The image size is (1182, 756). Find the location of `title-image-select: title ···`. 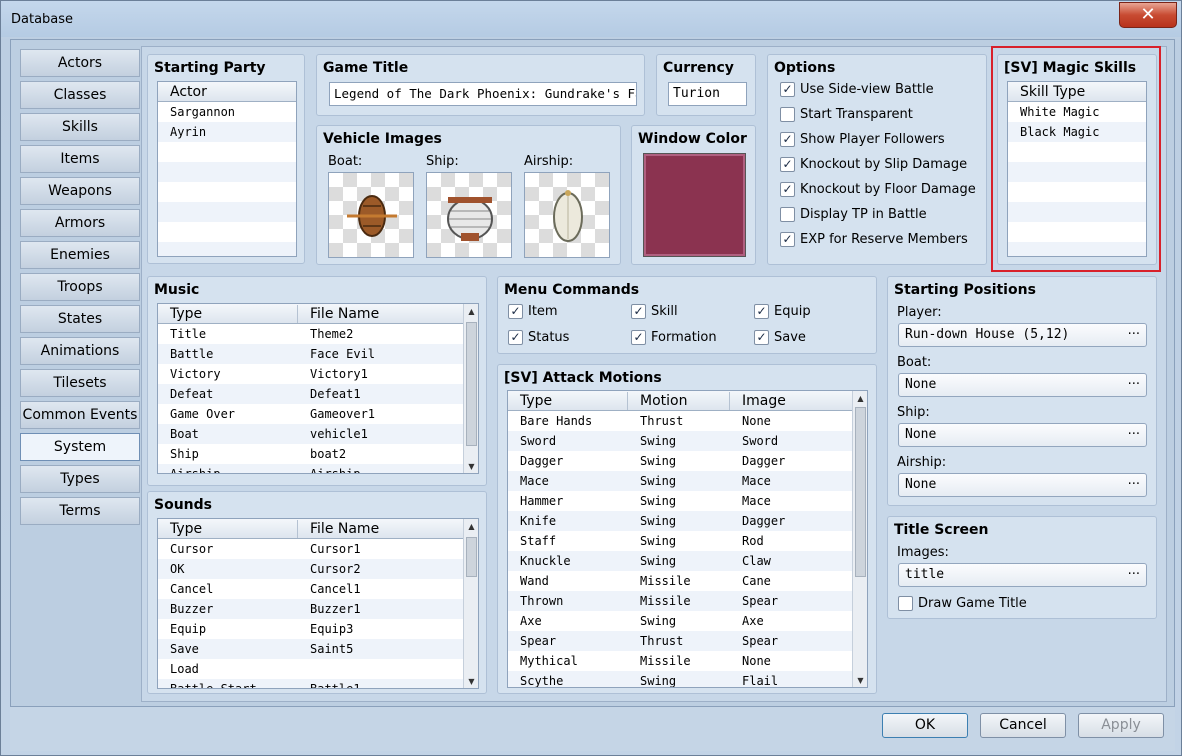

title-image-select: title ··· is located at coordinates (1022, 575).